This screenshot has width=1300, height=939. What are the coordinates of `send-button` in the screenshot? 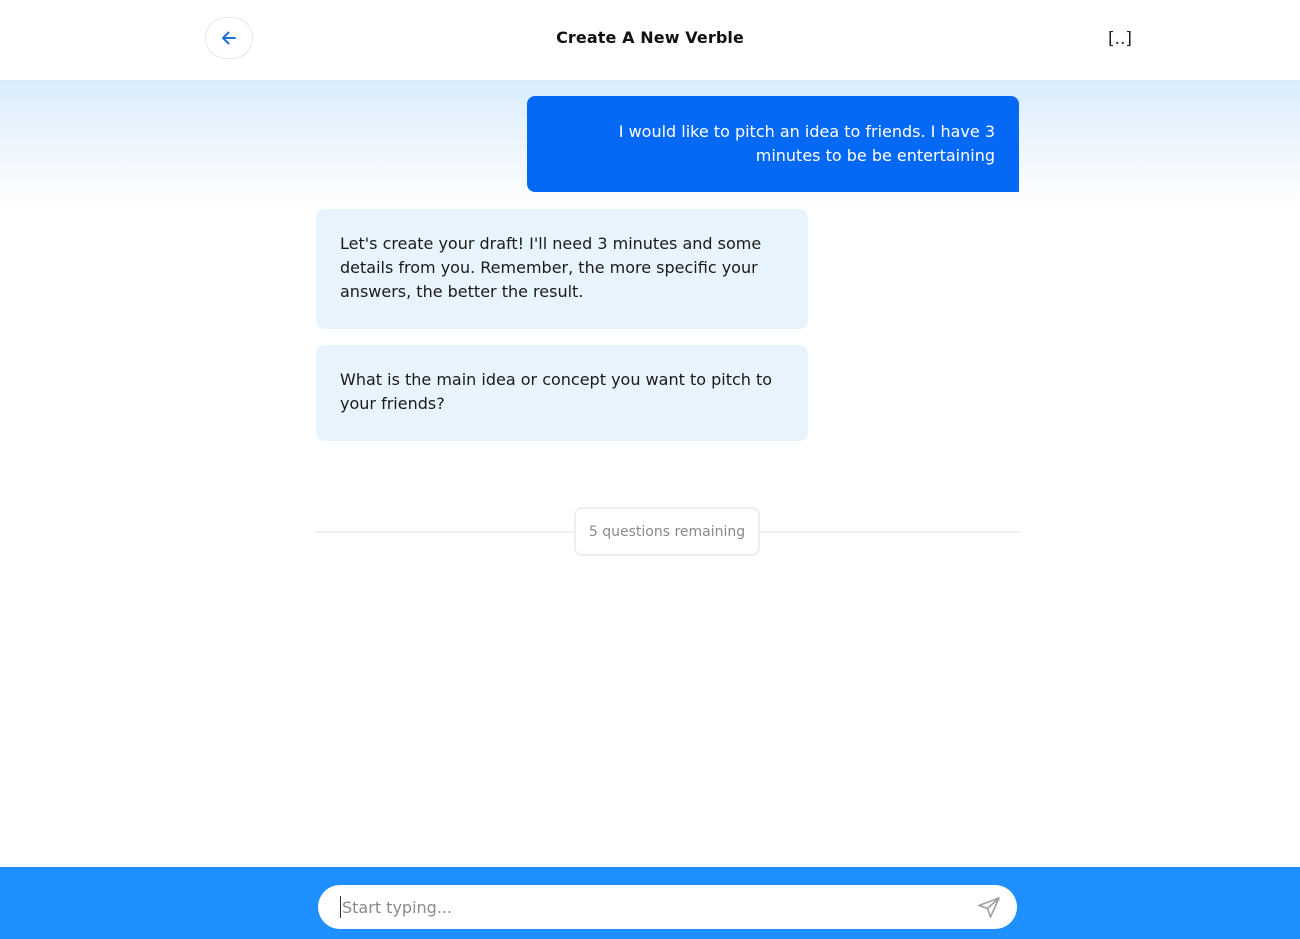 It's located at (989, 907).